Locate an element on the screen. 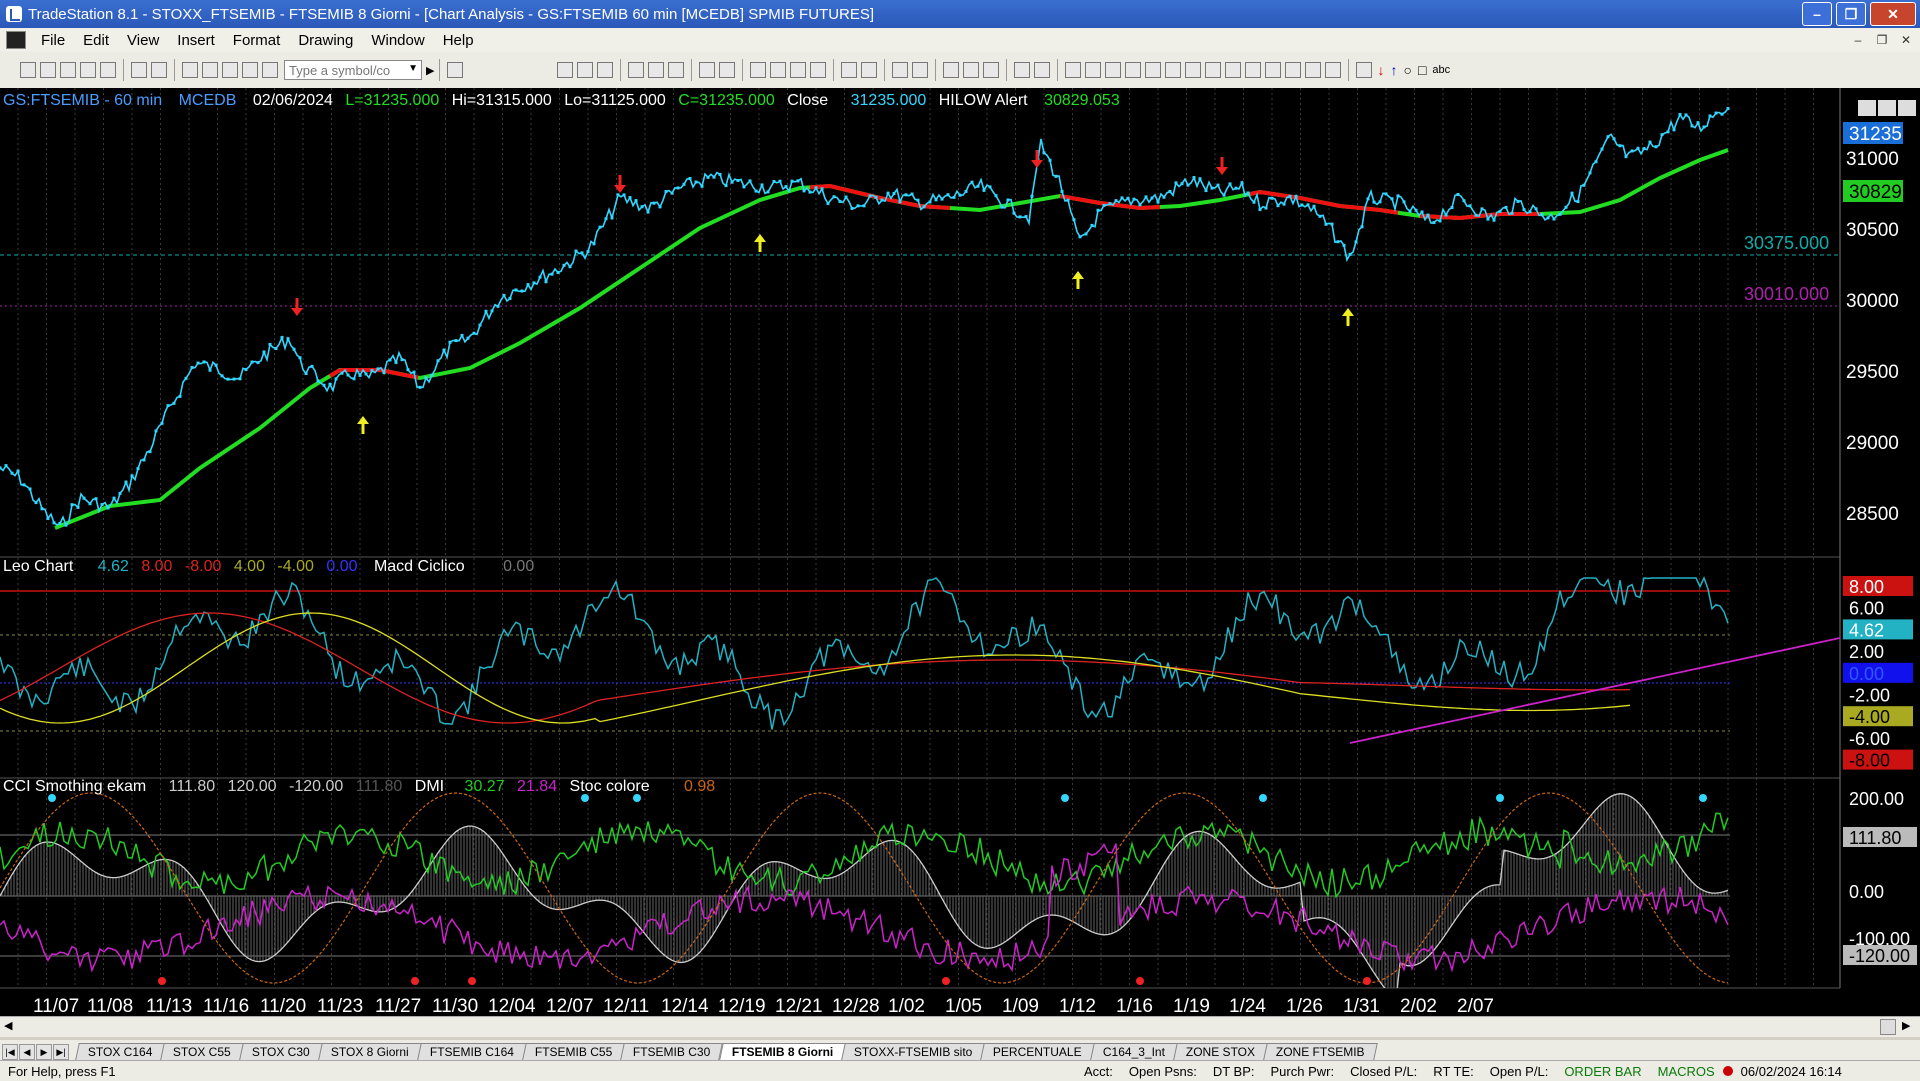 The image size is (1920, 1081). folder-icon is located at coordinates (108, 70).